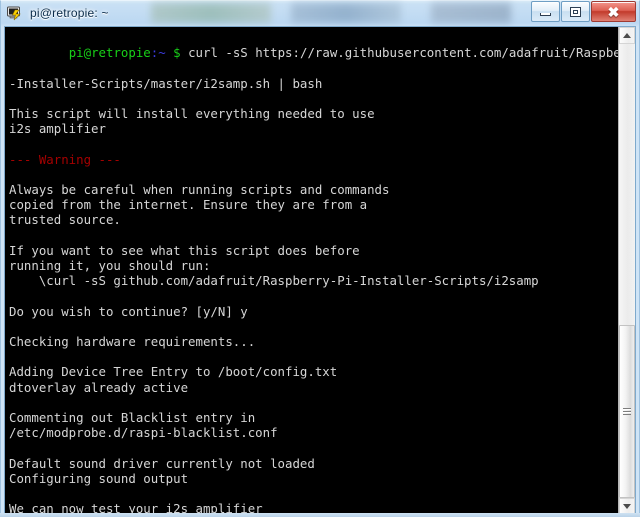 This screenshot has width=640, height=517. What do you see at coordinates (320, 515) in the screenshot?
I see `window-bottom-edge` at bounding box center [320, 515].